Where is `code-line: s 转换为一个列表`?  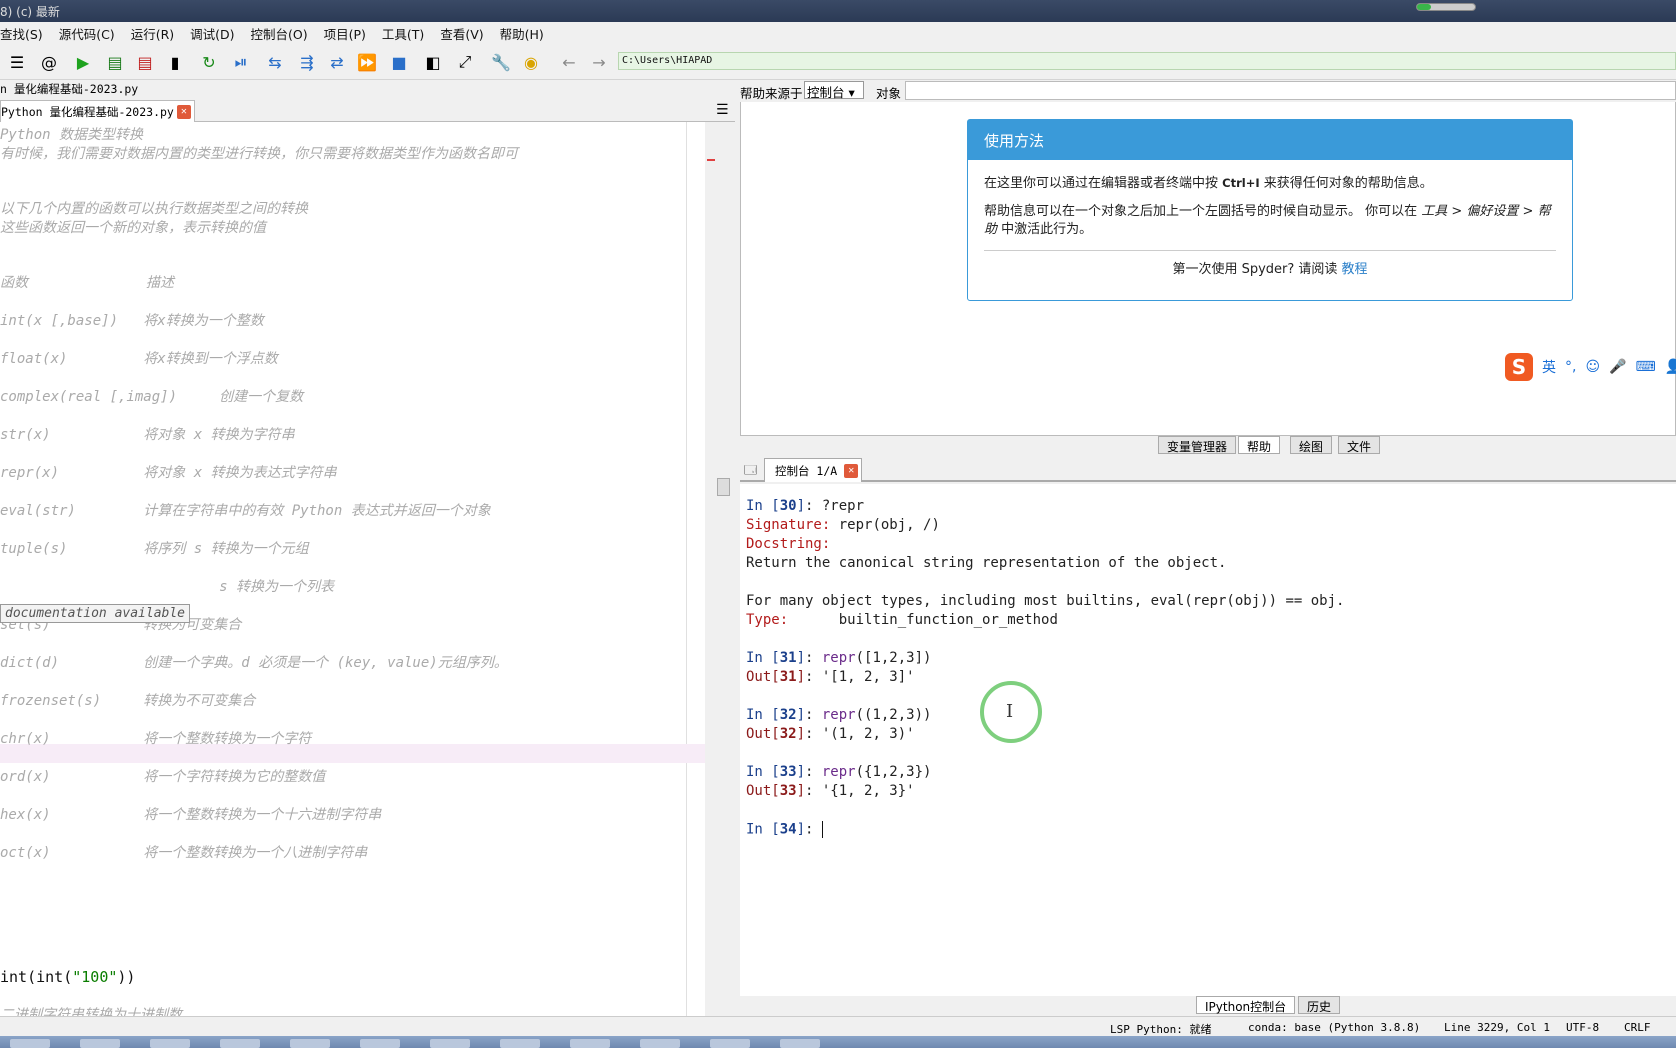
code-line: s 转换为一个列表 is located at coordinates (167, 587).